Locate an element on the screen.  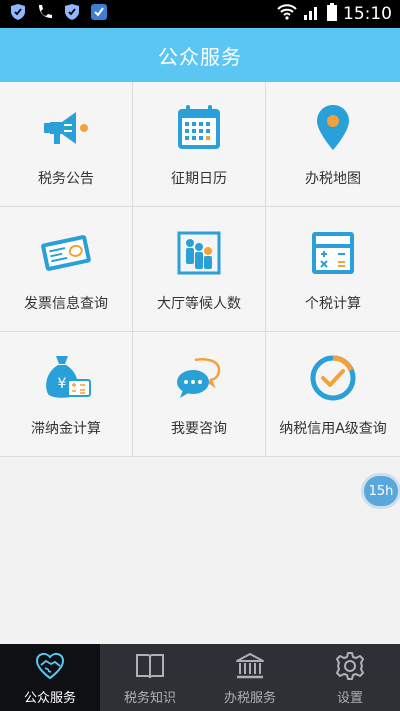
phone-missed-icon is located at coordinates (45, 14).